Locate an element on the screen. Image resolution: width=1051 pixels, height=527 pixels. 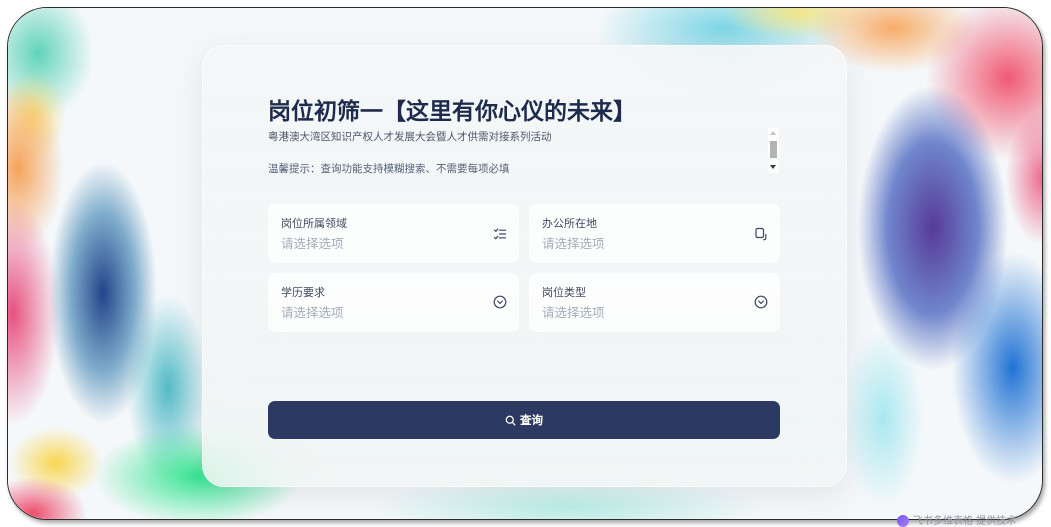
checklist-icon is located at coordinates (500, 234).